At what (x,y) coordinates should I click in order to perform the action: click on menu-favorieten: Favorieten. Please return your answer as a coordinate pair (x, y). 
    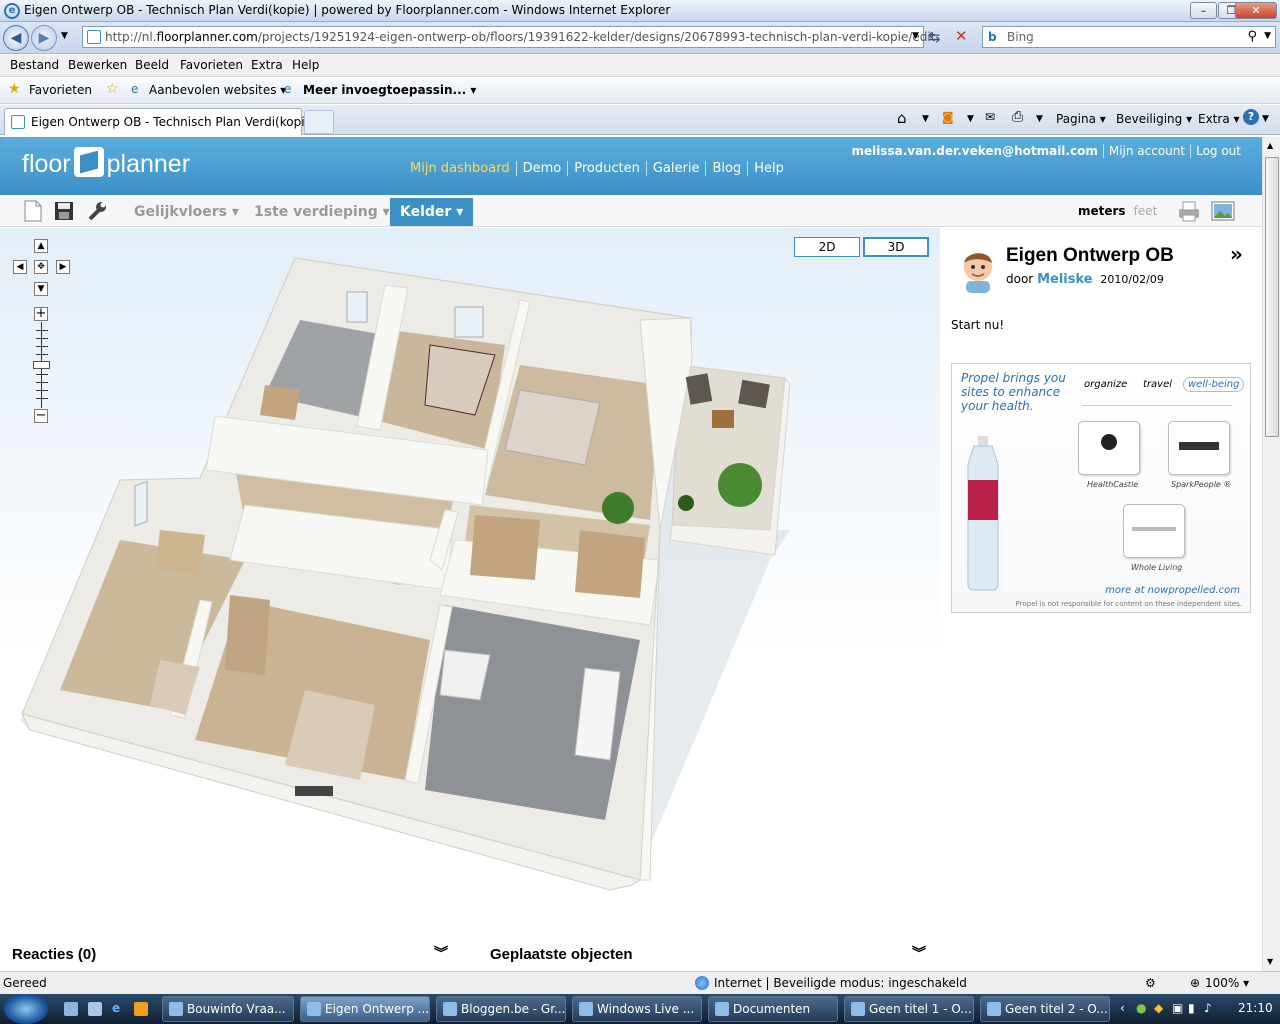
    Looking at the image, I should click on (211, 65).